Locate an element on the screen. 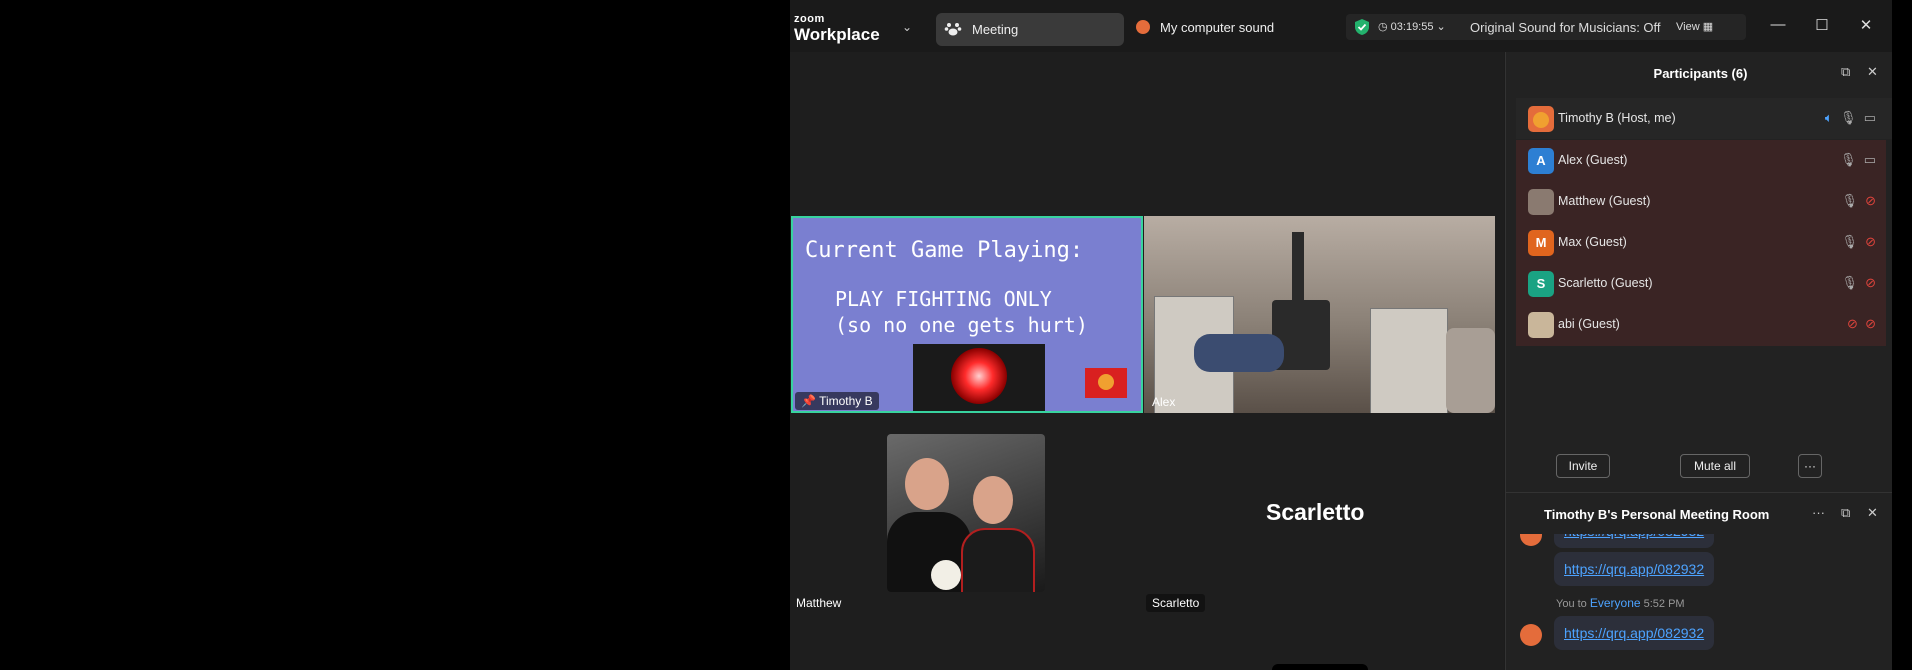  tile-name-matthew: Matthew is located at coordinates (819, 603).